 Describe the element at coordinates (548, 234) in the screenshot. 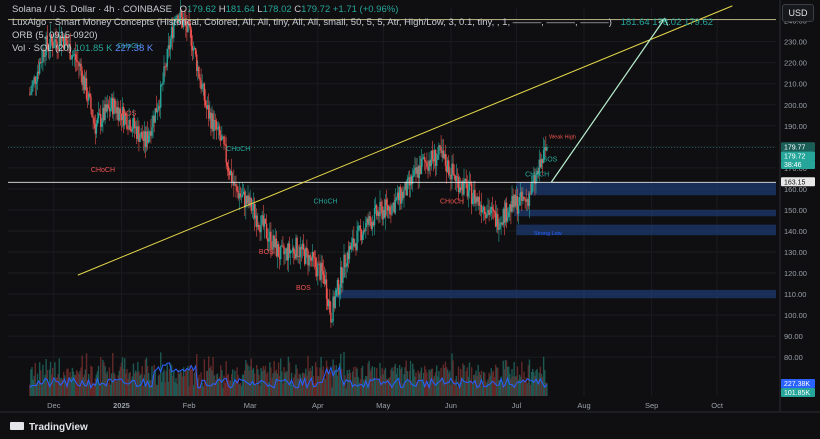

I see `structure-label: Strong Low` at that location.